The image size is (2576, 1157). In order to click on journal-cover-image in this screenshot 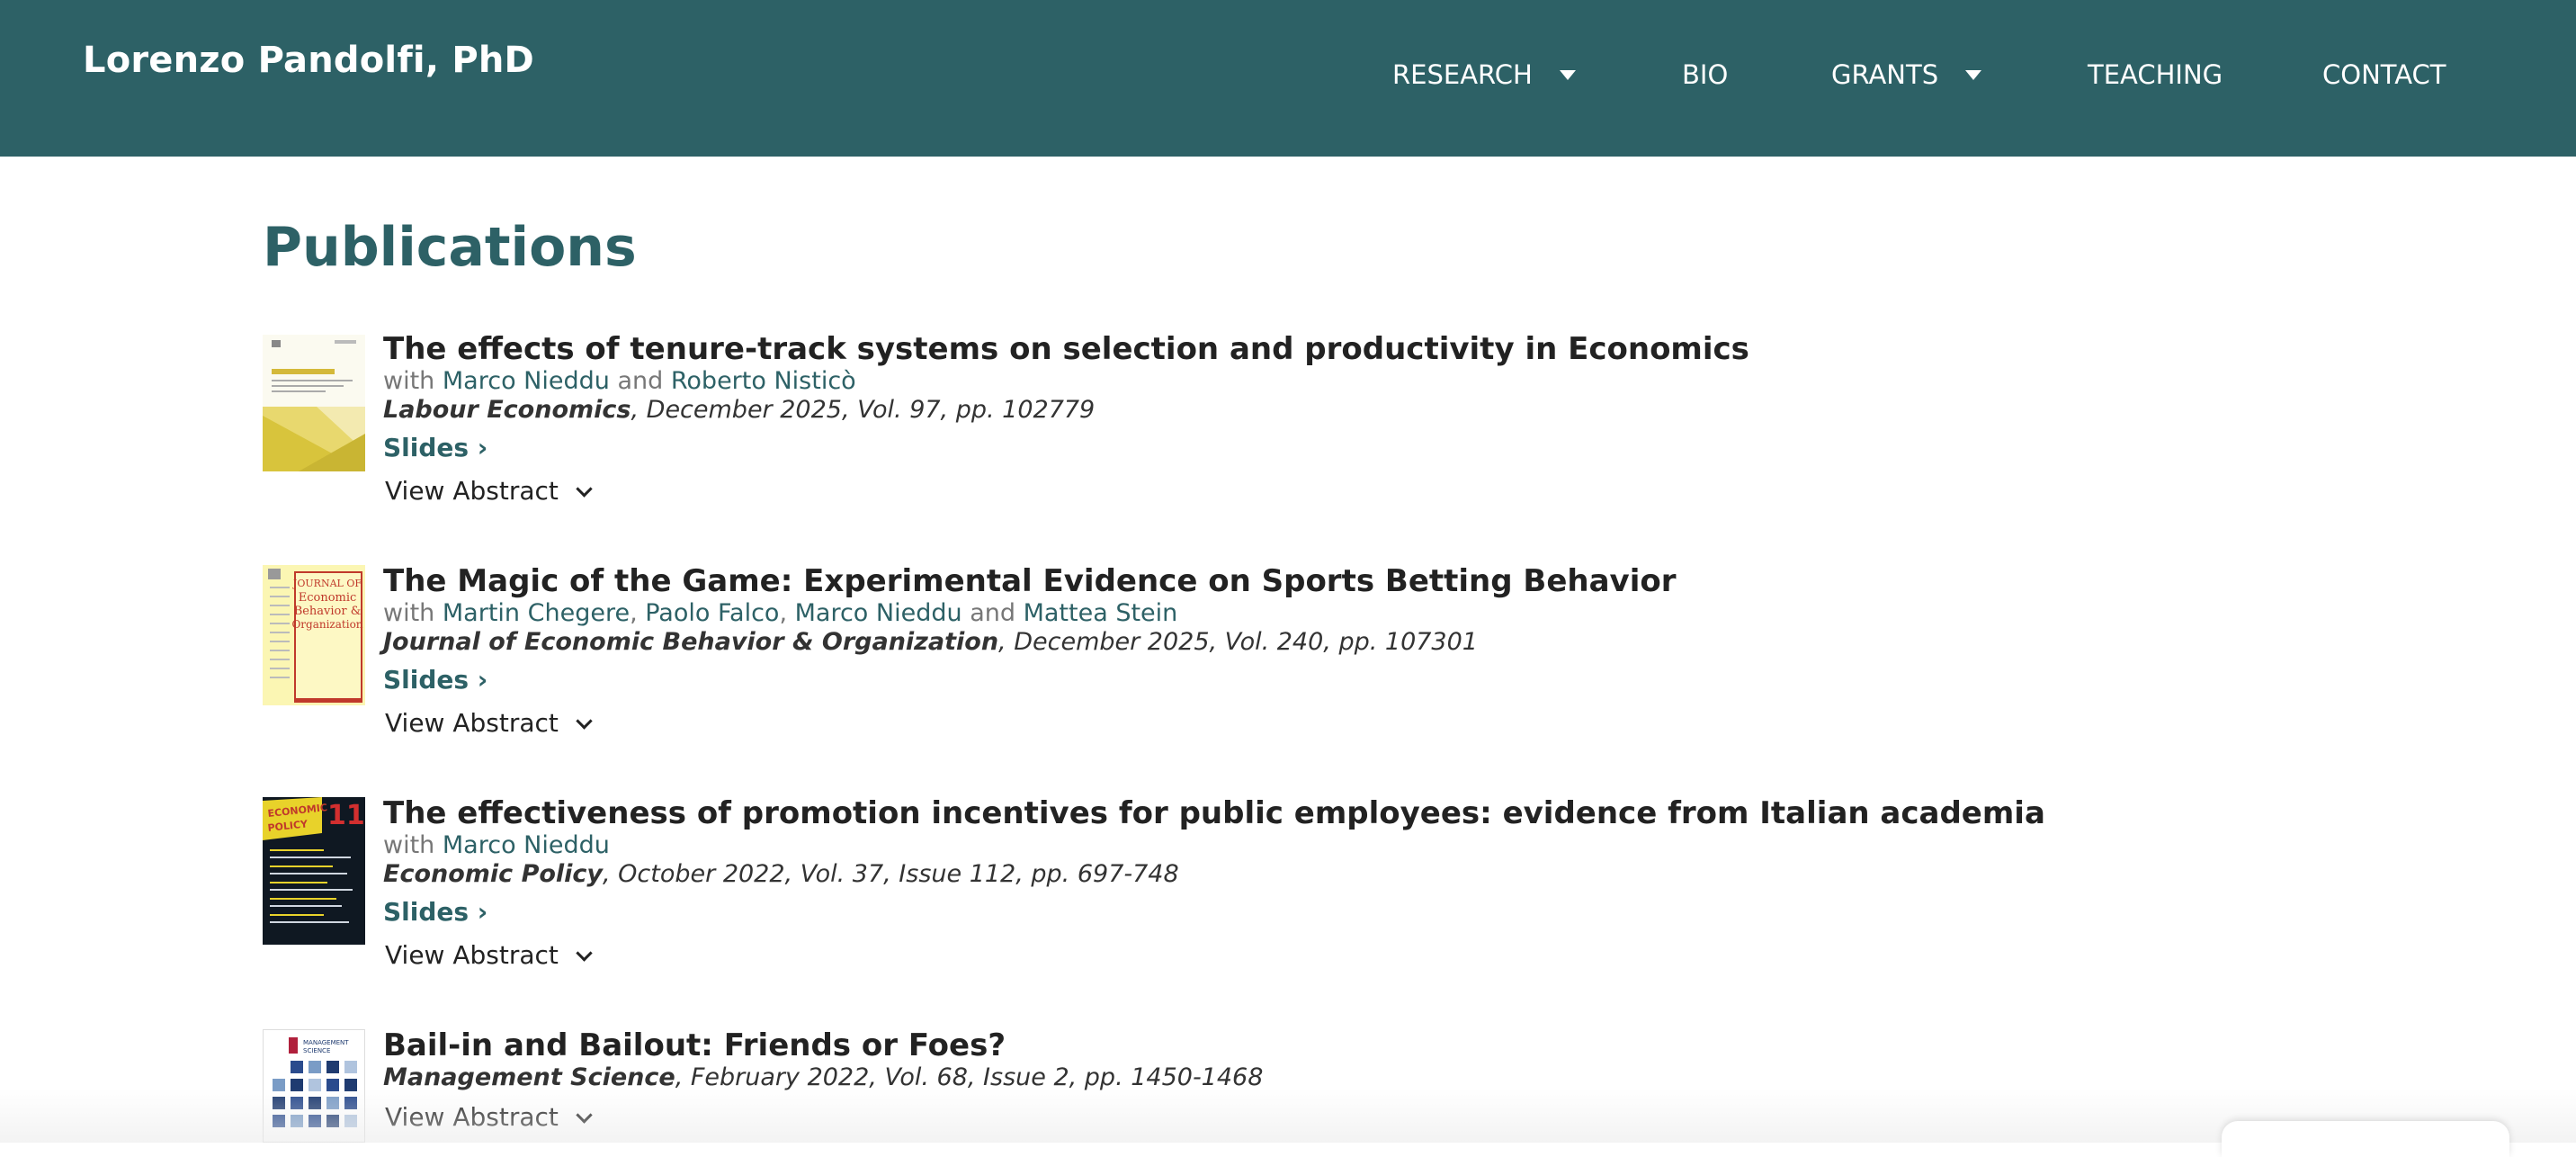, I will do `click(314, 403)`.